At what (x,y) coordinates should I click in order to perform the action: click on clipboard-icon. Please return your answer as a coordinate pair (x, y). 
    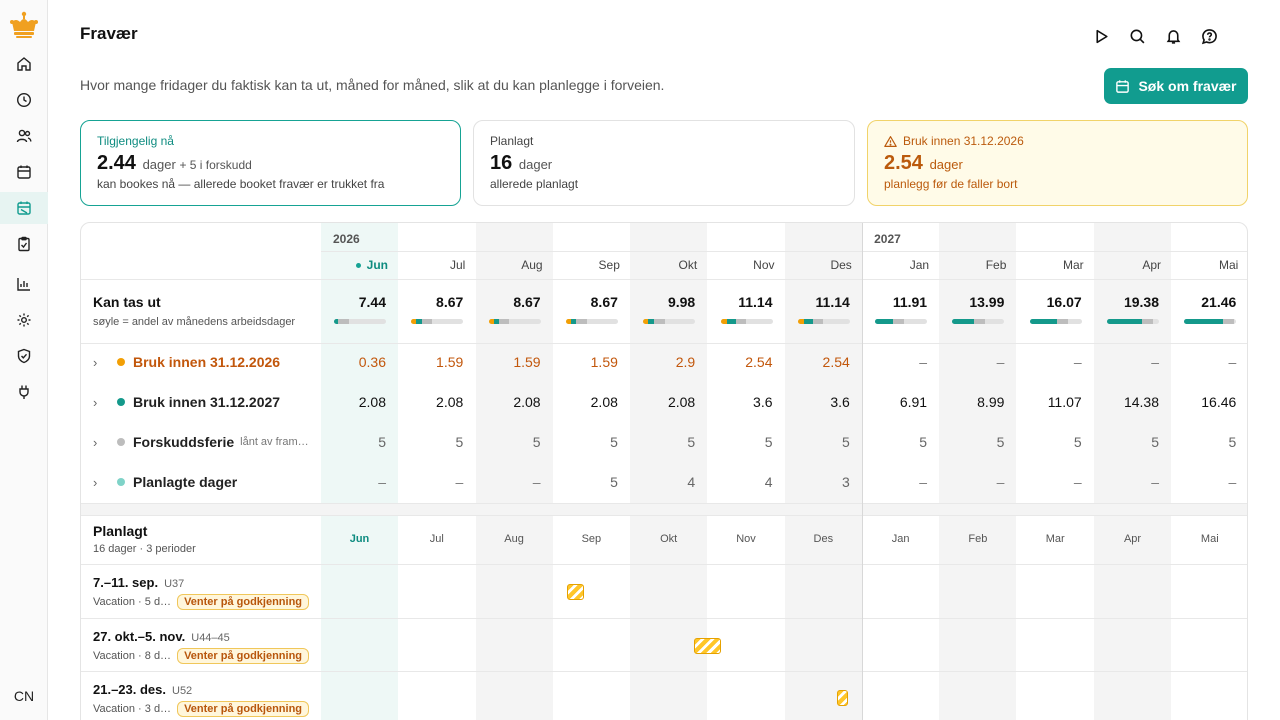
    Looking at the image, I should click on (24, 244).